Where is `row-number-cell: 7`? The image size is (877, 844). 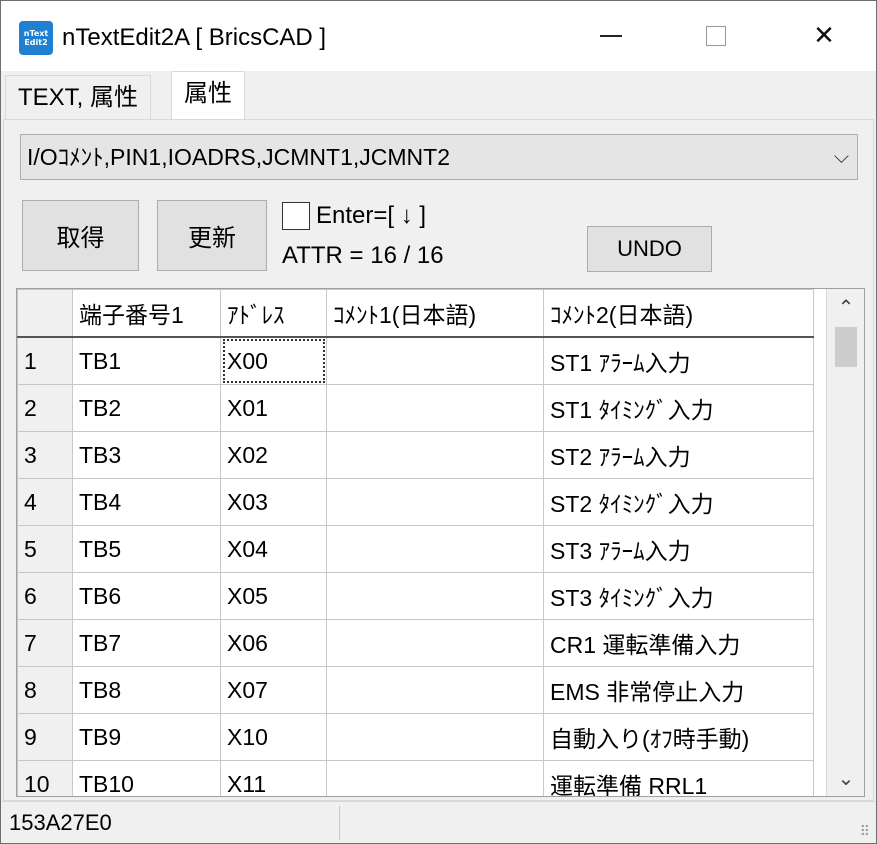 row-number-cell: 7 is located at coordinates (45, 643).